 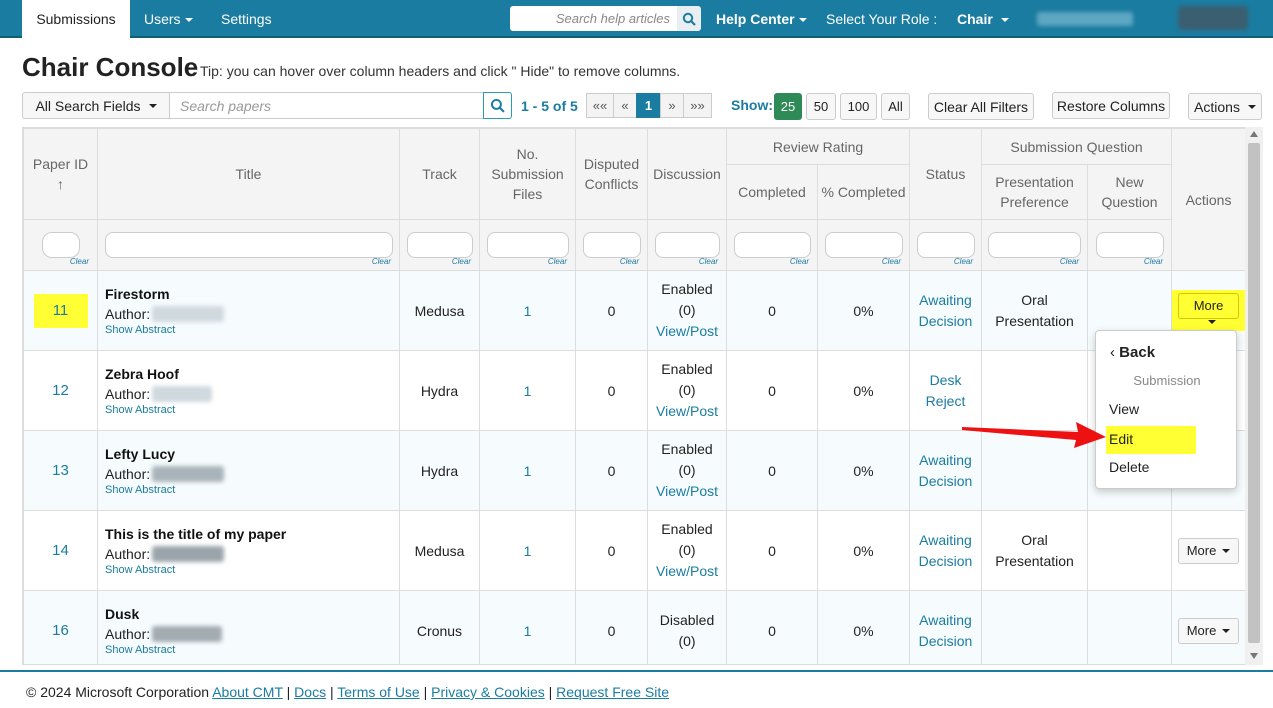 I want to click on scroll-up-icon, so click(x=1254, y=134).